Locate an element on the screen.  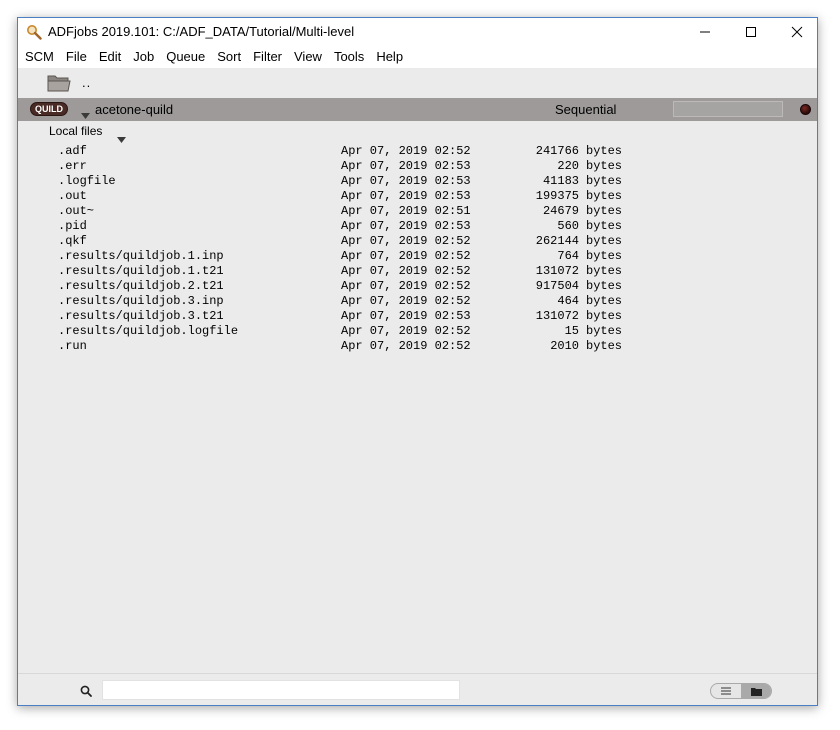
folder-view-icon is located at coordinates (756, 691).